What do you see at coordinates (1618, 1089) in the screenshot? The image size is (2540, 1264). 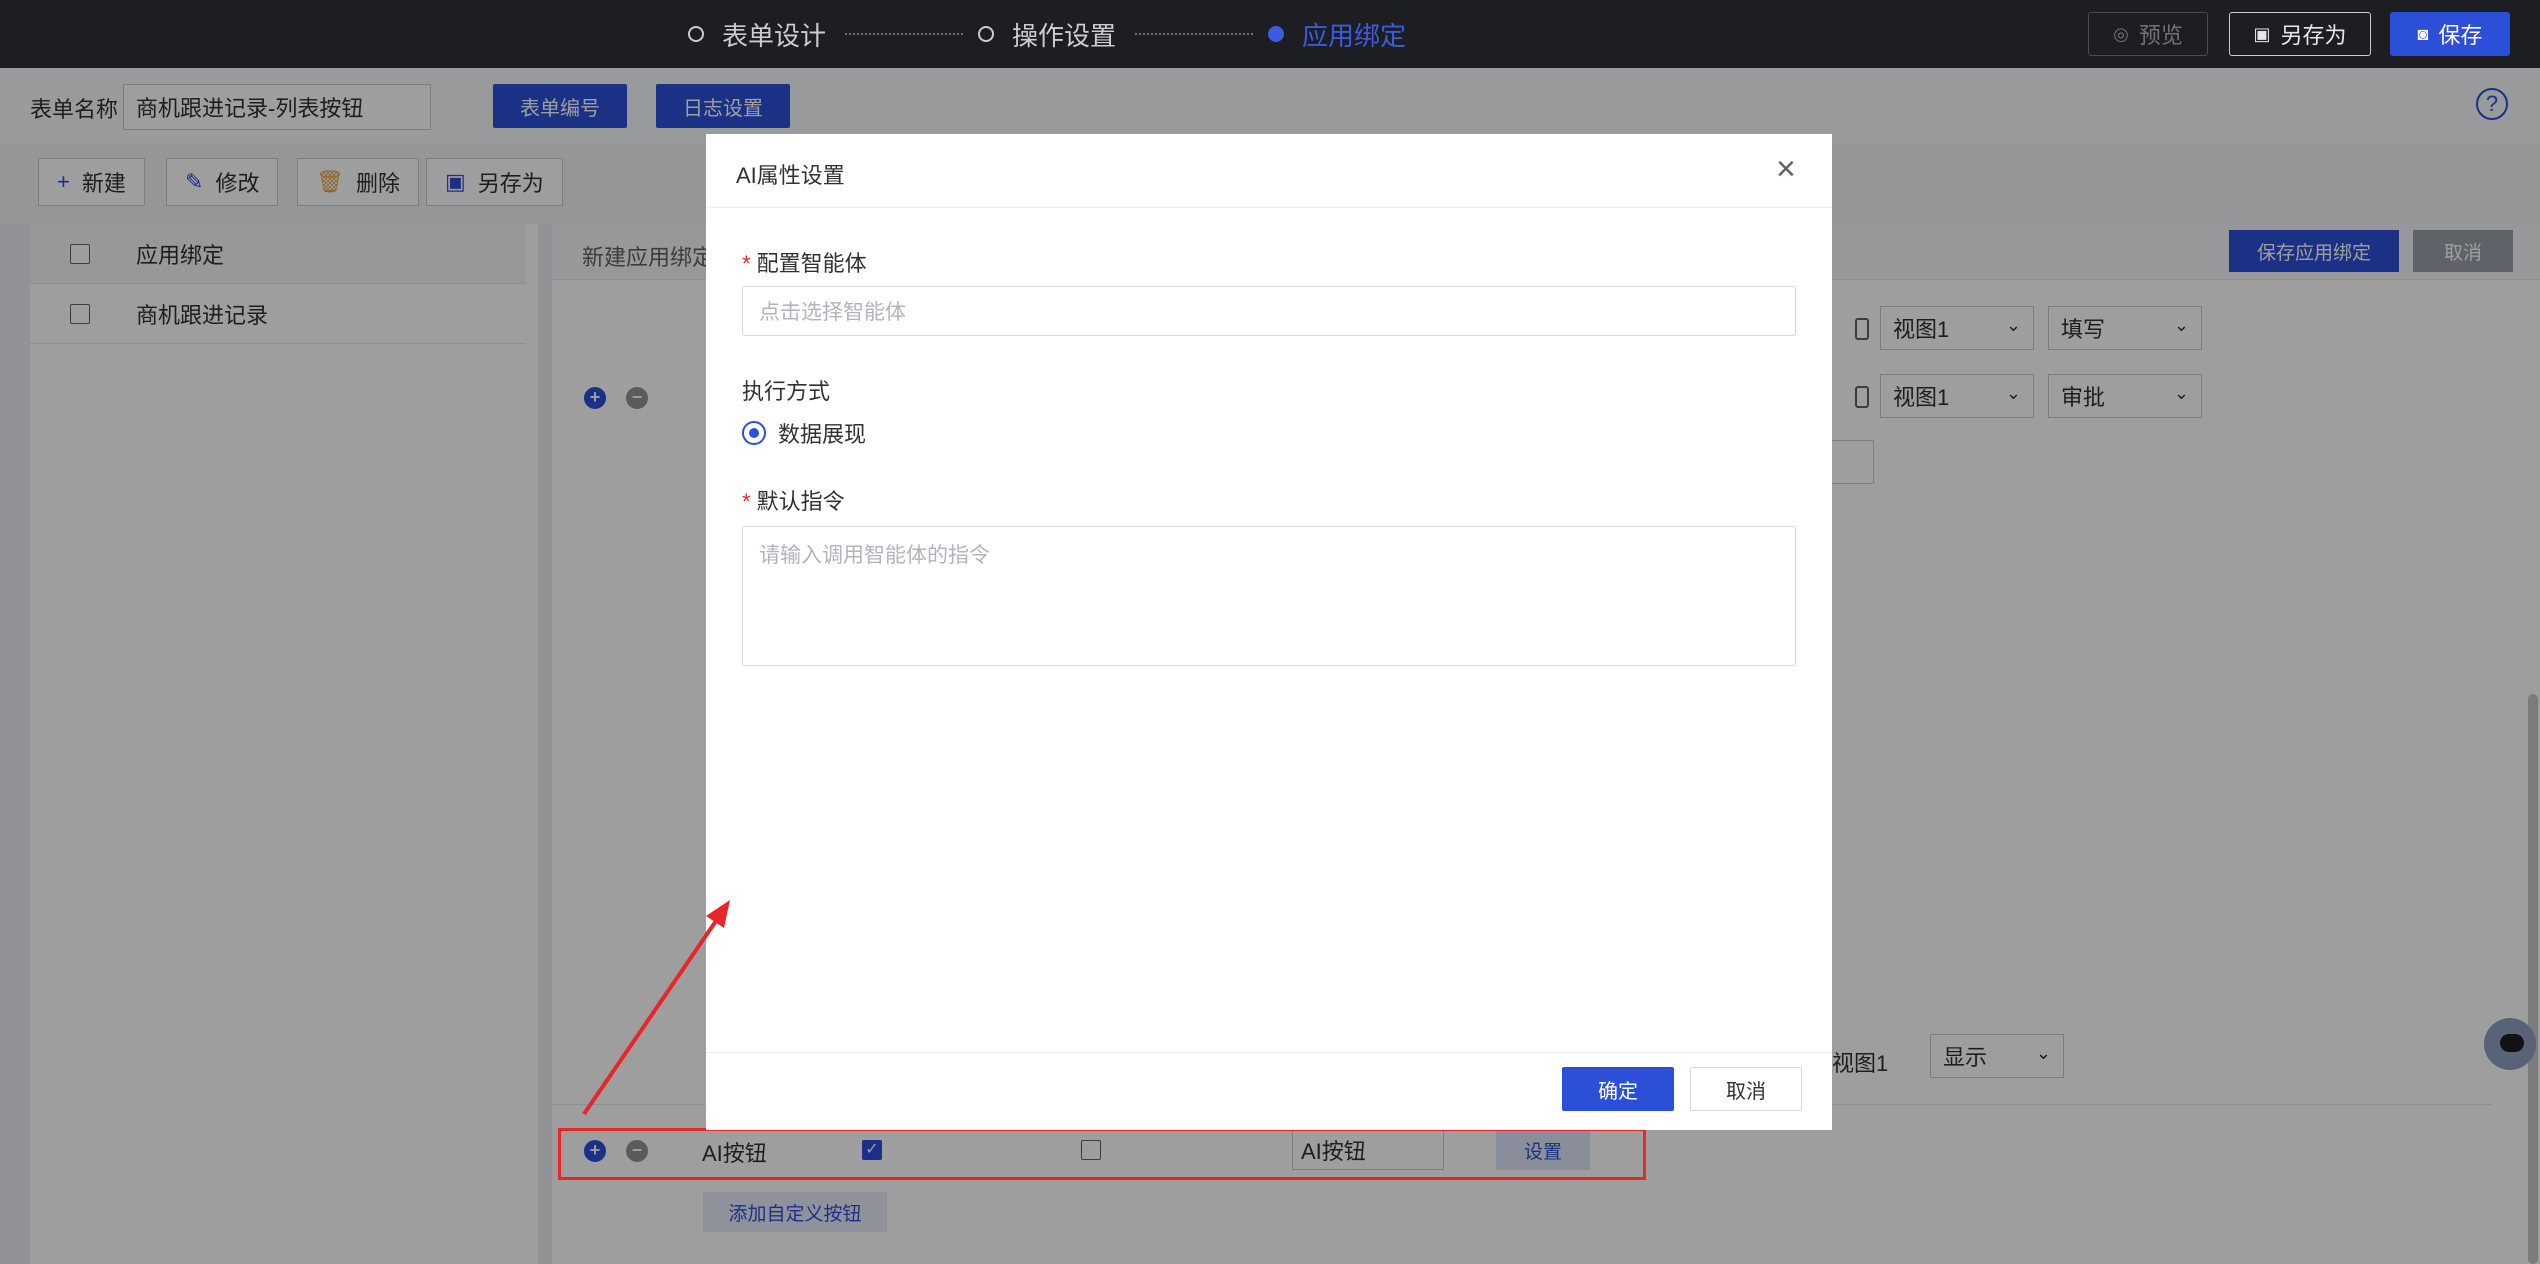 I see `confirm-button: 确定` at bounding box center [1618, 1089].